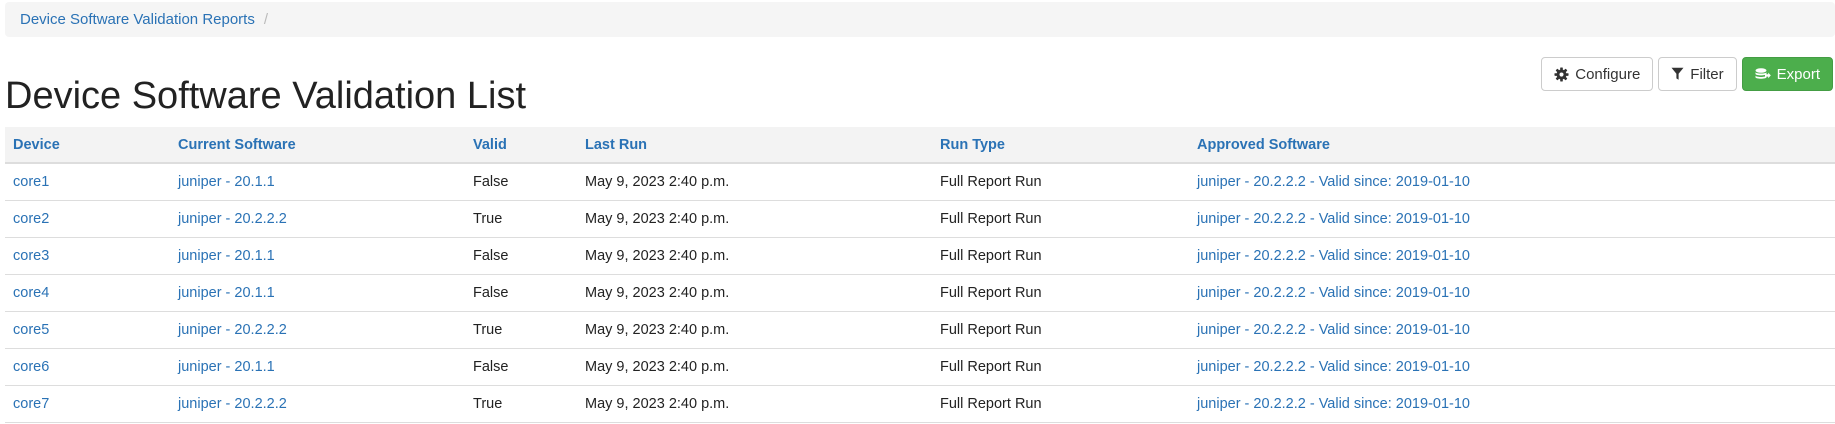 The height and width of the screenshot is (424, 1835). Describe the element at coordinates (1060, 145) in the screenshot. I see `column-header-run-type: Run Type` at that location.